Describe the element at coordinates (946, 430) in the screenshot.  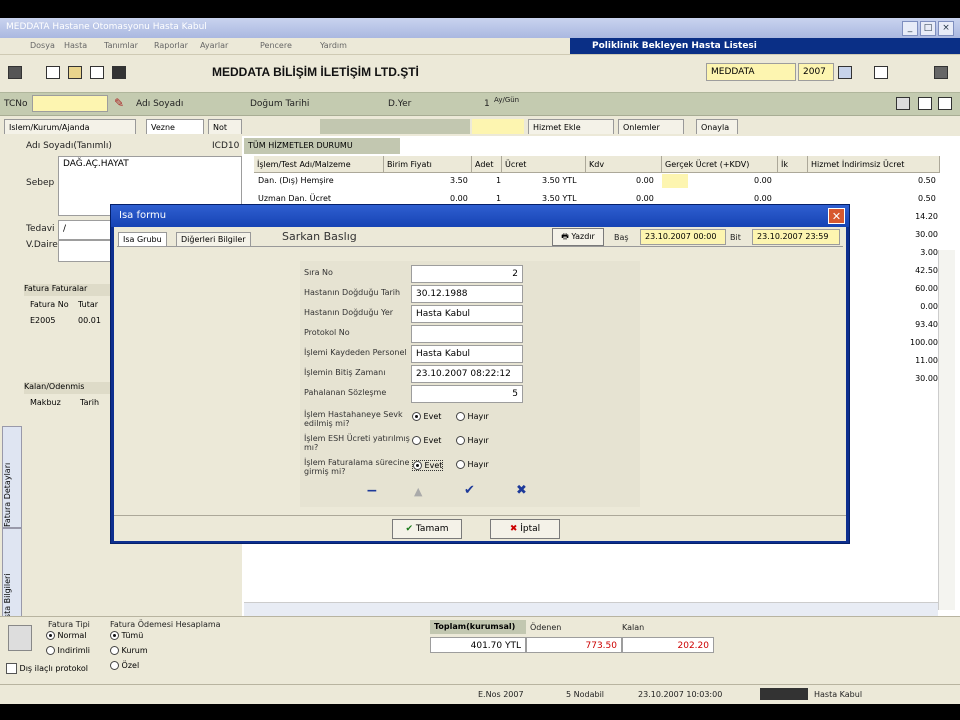
I see `vertical-scrollbar` at that location.